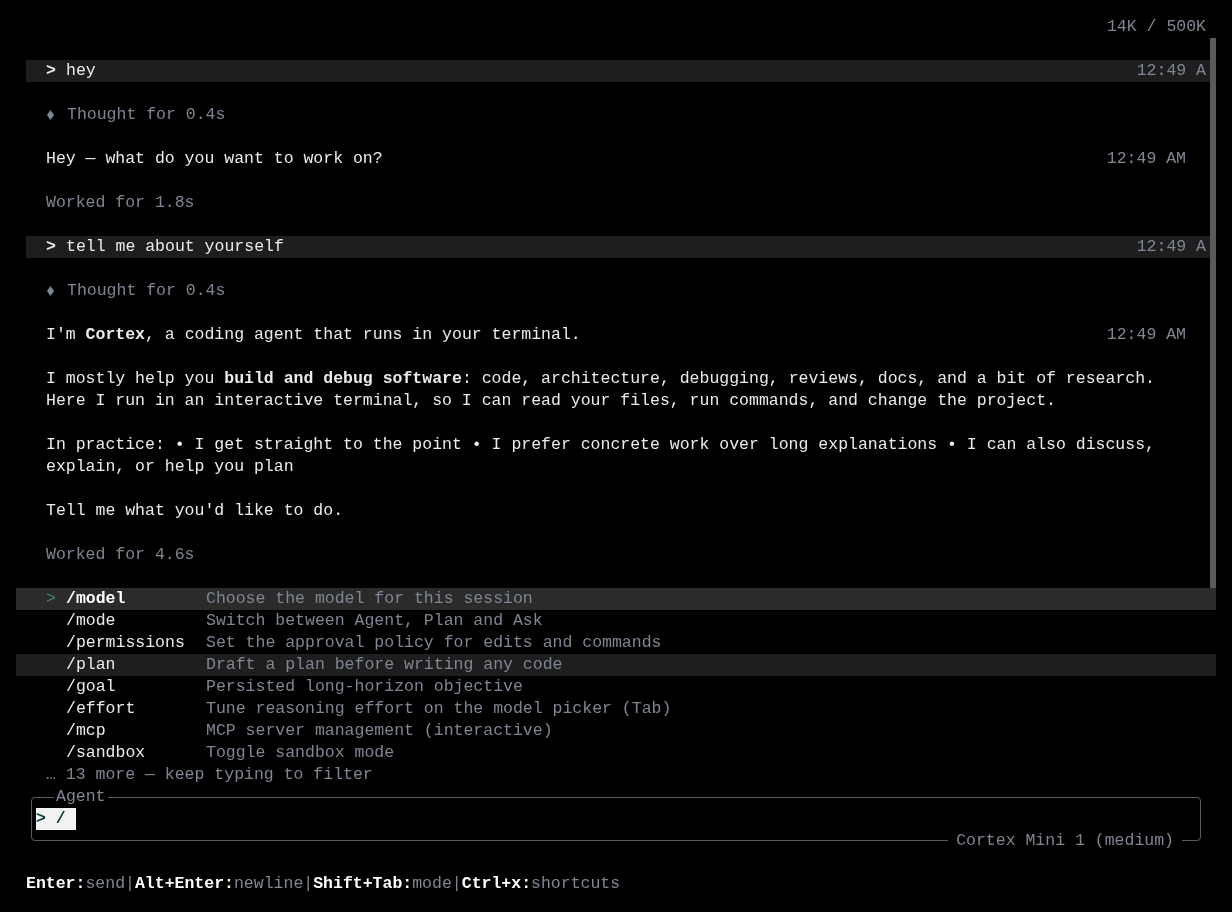  What do you see at coordinates (81, 71) in the screenshot?
I see `user-message: hey` at bounding box center [81, 71].